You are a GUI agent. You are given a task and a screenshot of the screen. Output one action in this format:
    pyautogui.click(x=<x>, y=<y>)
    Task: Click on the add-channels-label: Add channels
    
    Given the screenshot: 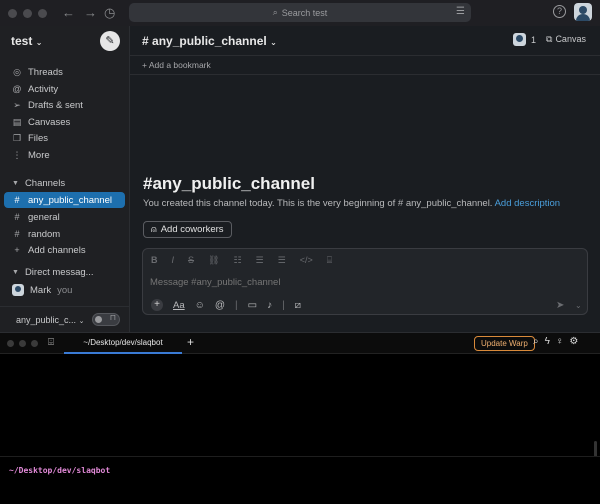 What is the action you would take?
    pyautogui.click(x=57, y=250)
    